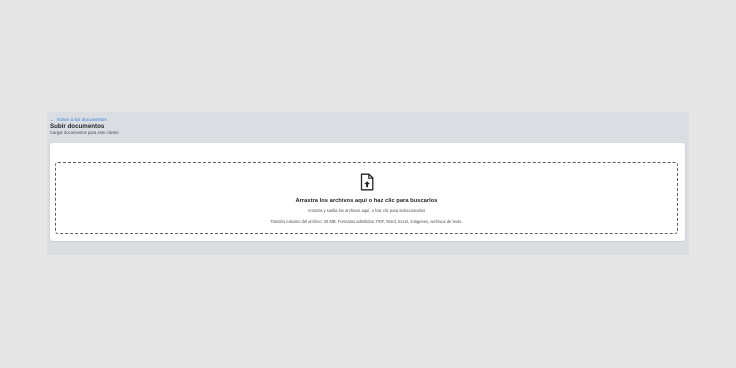  I want to click on file-upload-icon, so click(366, 182).